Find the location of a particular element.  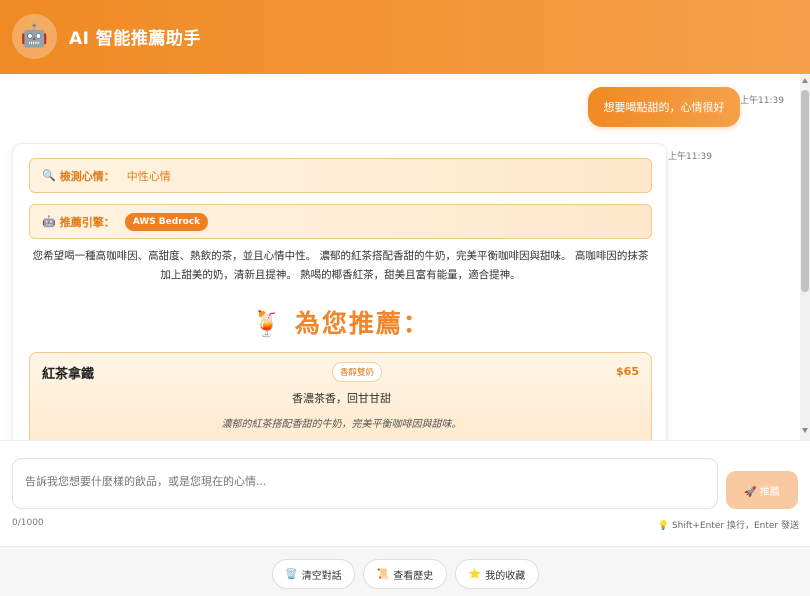

message-input is located at coordinates (365, 483).